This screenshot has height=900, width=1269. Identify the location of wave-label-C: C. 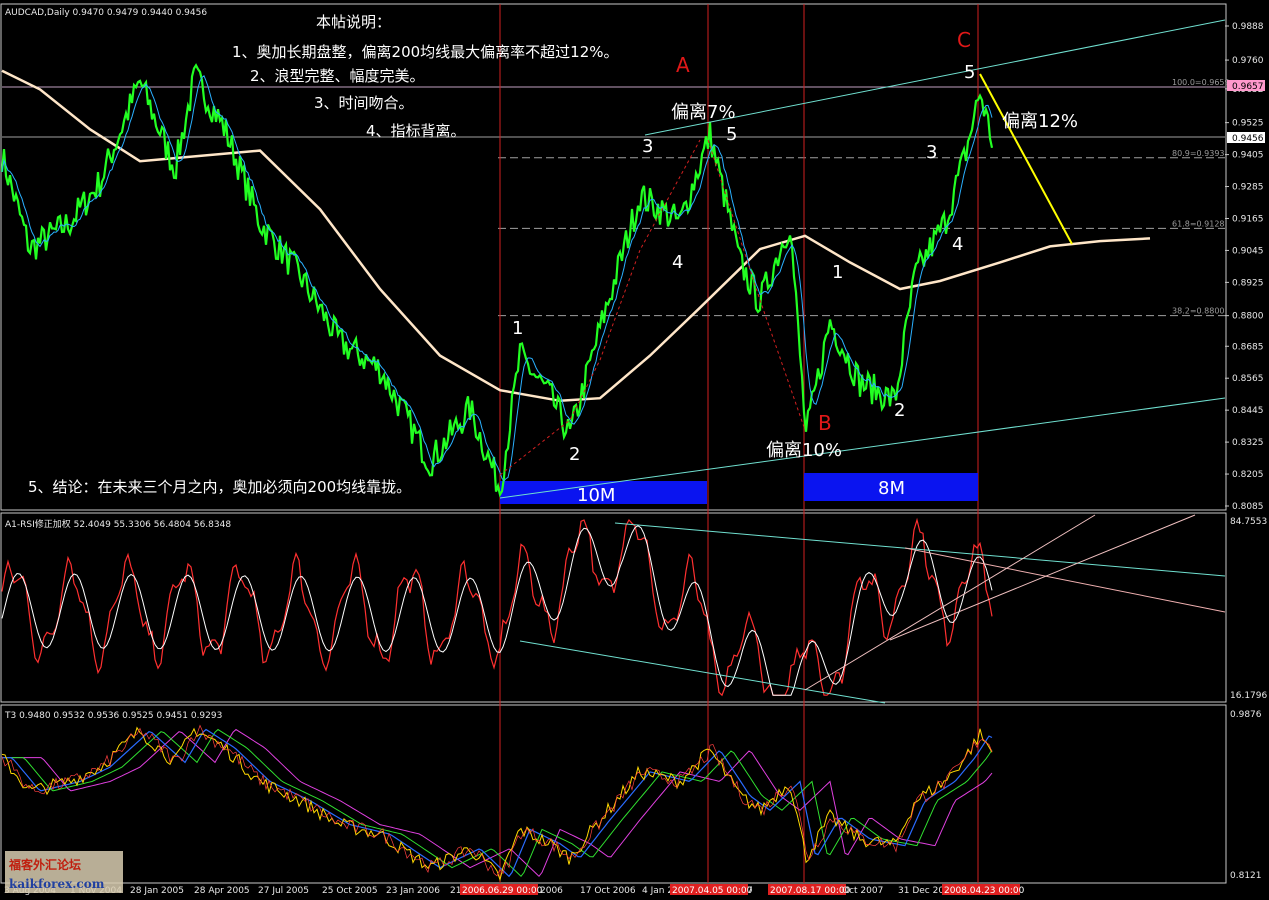
(964, 40).